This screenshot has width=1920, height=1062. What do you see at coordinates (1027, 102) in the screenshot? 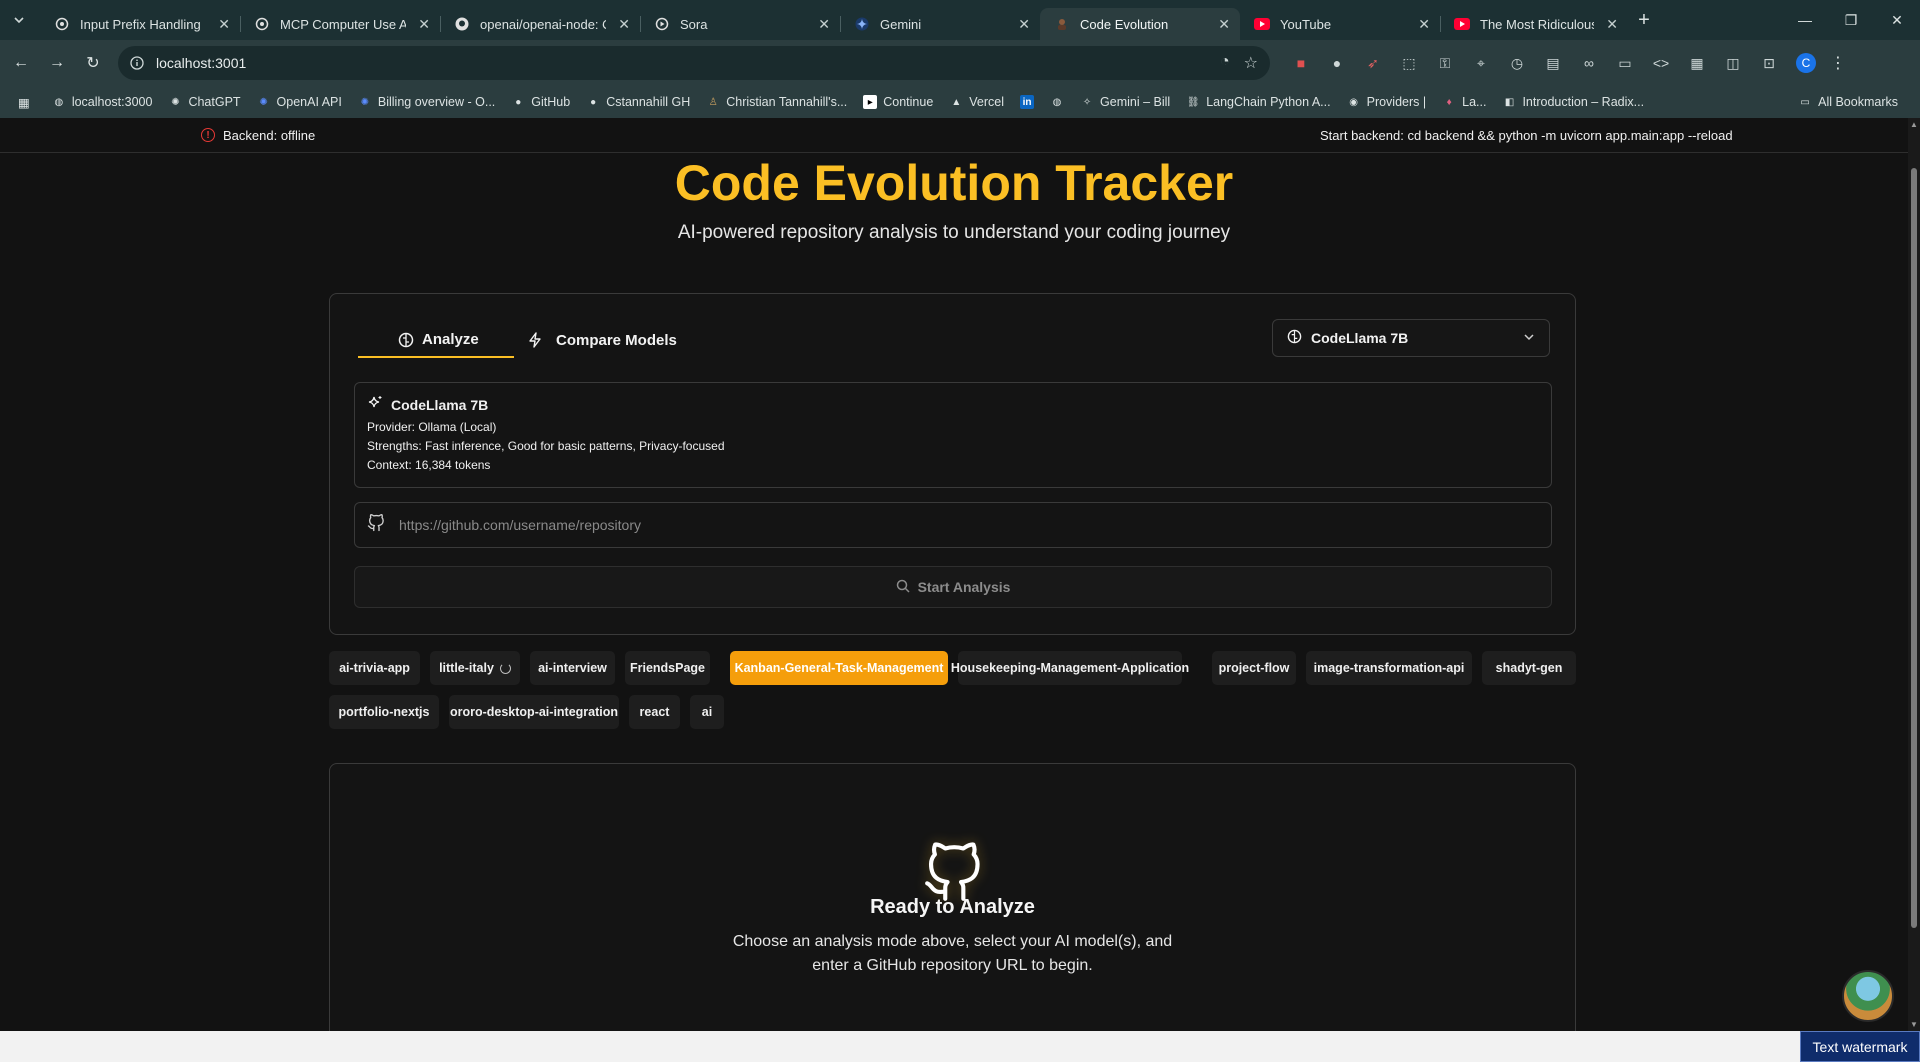
I see `bookmark-item: in` at bounding box center [1027, 102].